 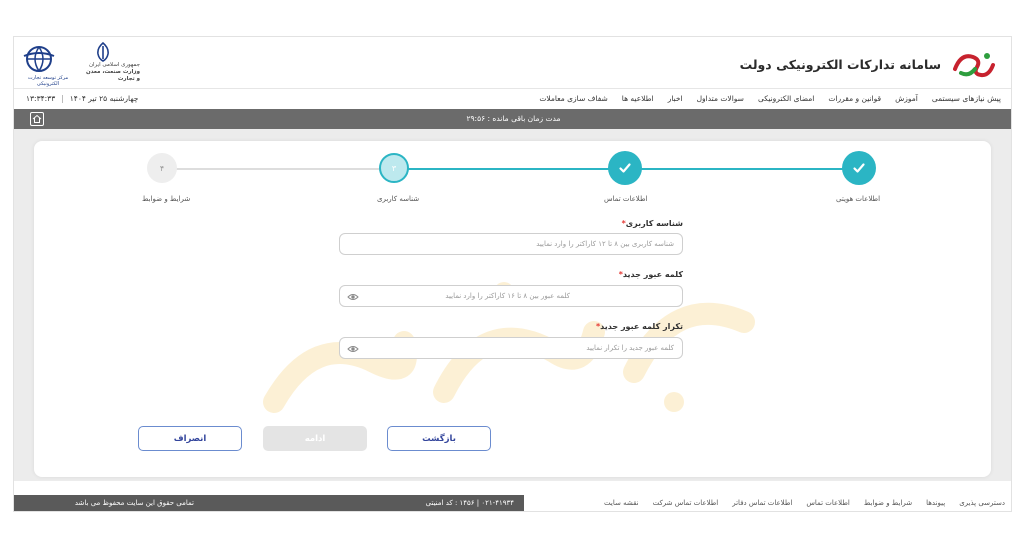 I want to click on footer-link: نقشه سایت, so click(x=621, y=504).